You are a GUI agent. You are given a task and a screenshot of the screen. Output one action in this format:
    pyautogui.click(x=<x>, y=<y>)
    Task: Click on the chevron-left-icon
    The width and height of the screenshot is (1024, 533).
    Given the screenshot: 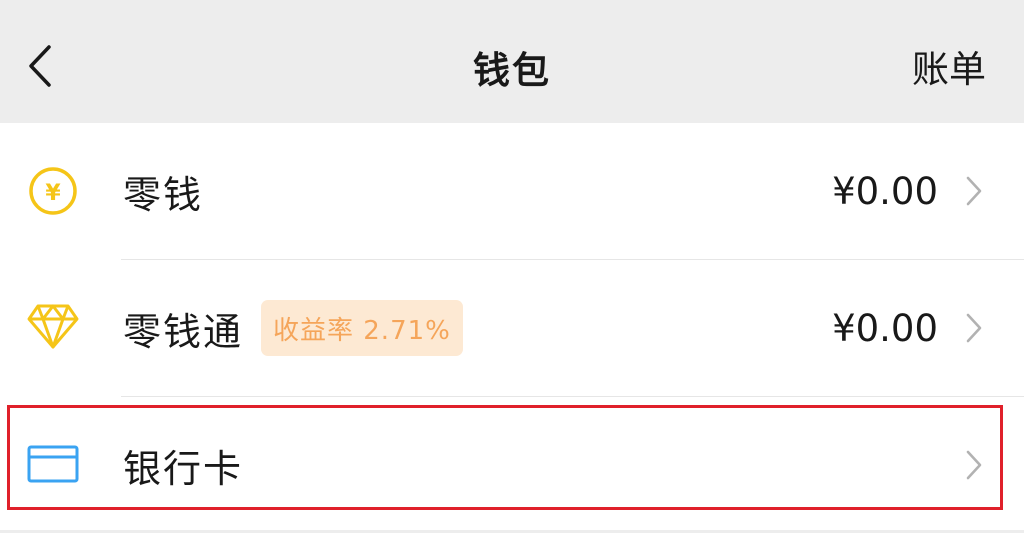 What is the action you would take?
    pyautogui.click(x=40, y=66)
    